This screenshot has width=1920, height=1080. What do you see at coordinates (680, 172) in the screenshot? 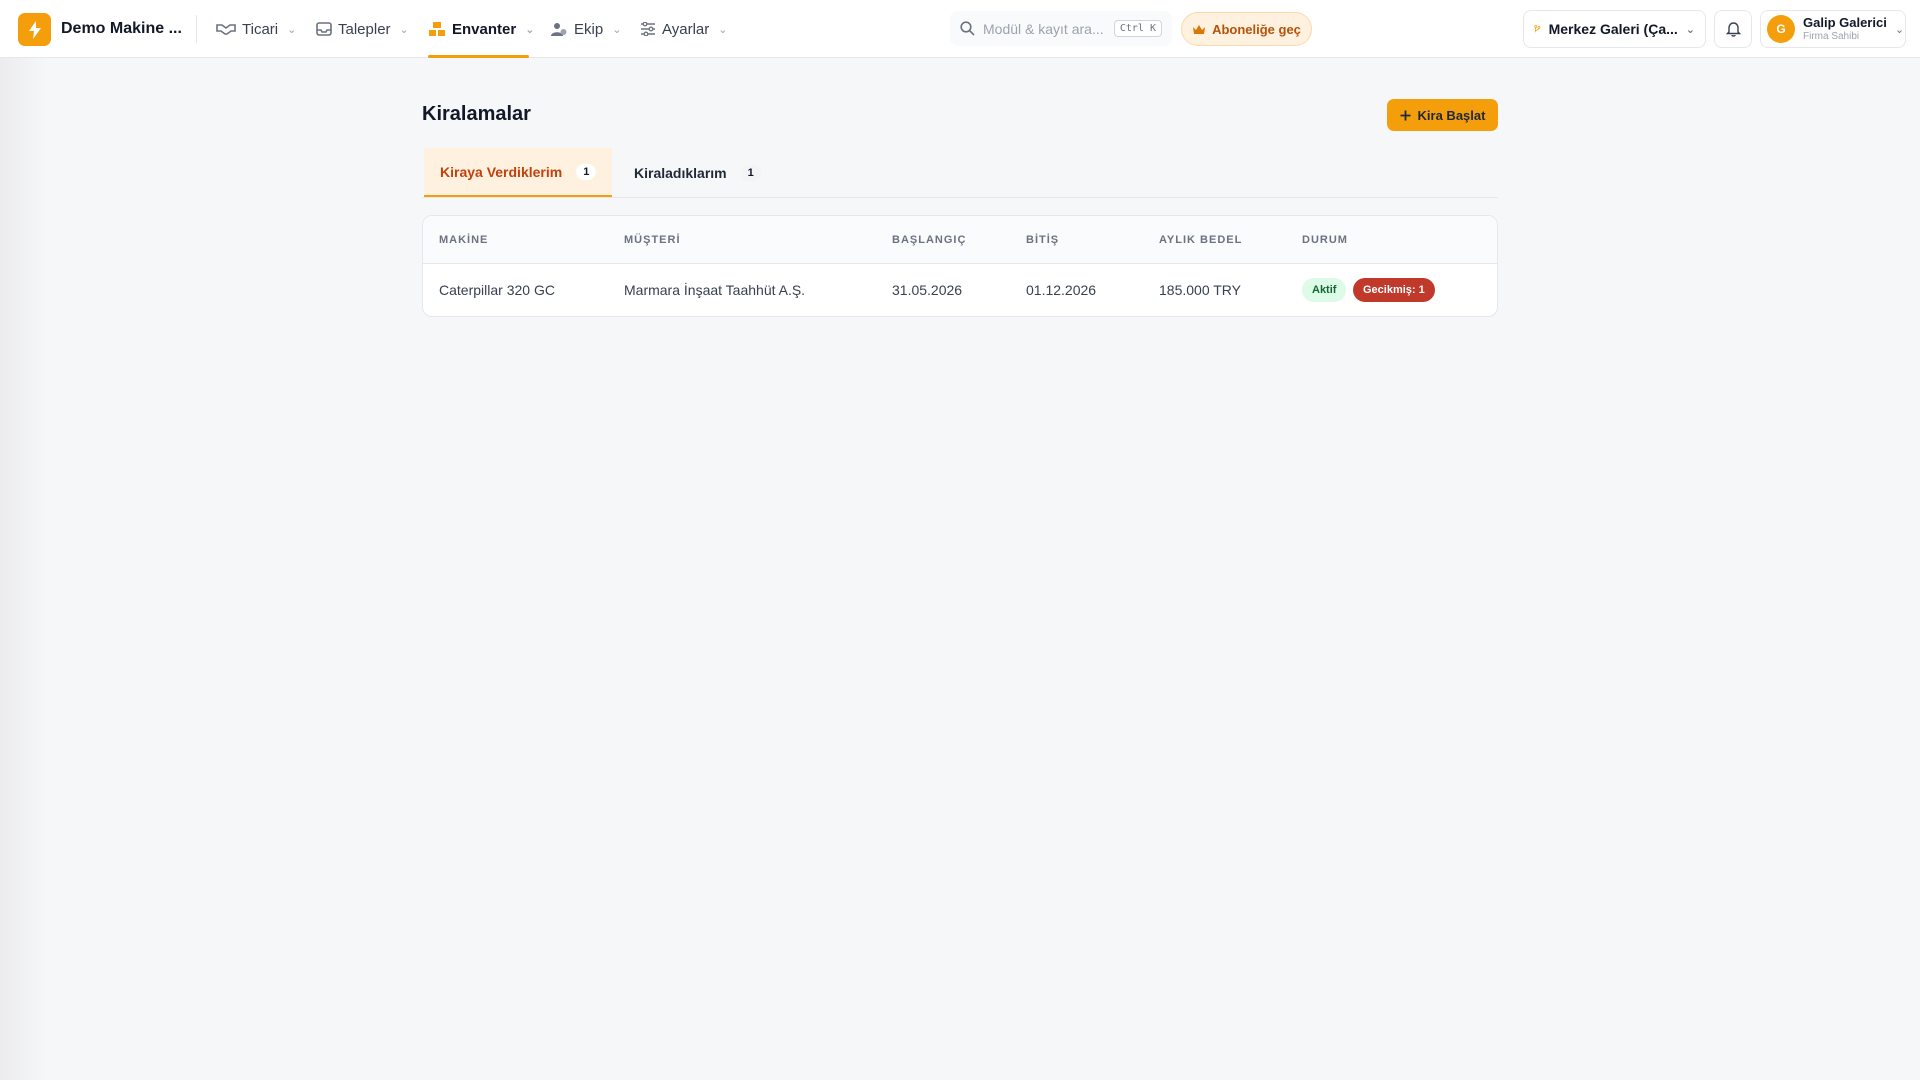
I see `tab-label: Kiraladıklarım` at bounding box center [680, 172].